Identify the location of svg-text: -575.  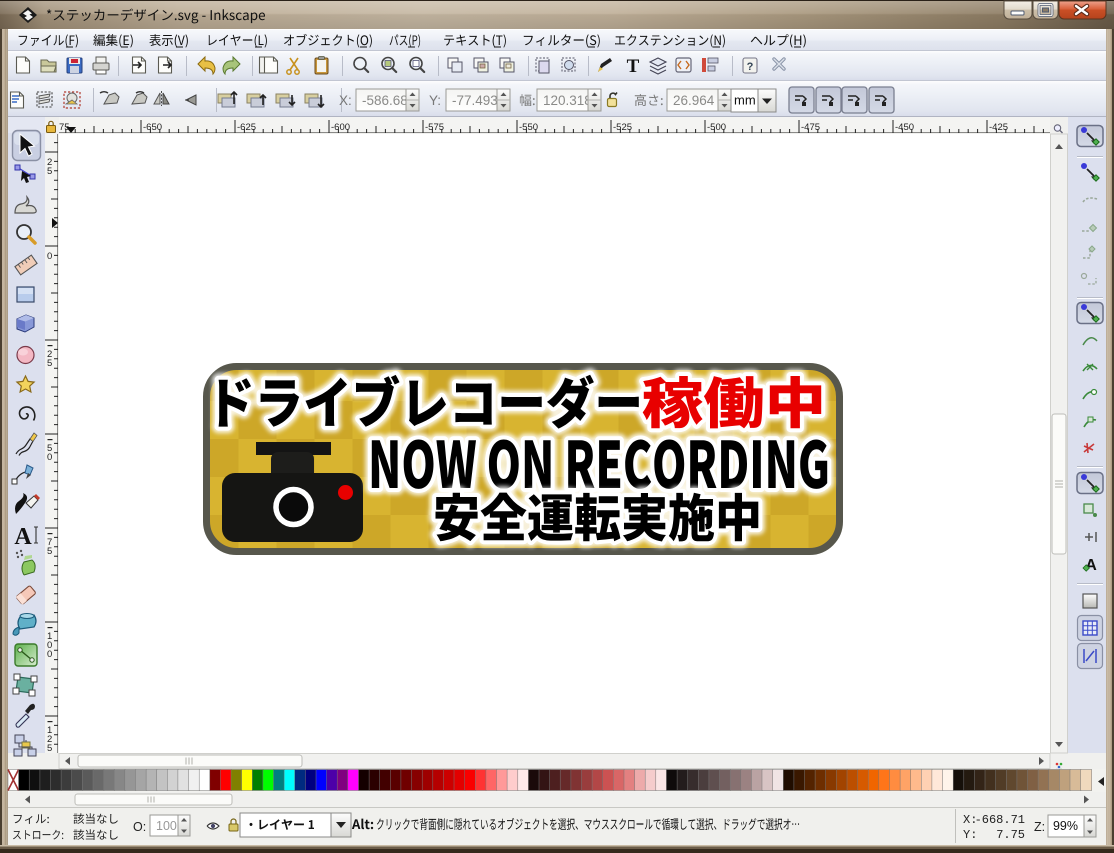
(434, 127).